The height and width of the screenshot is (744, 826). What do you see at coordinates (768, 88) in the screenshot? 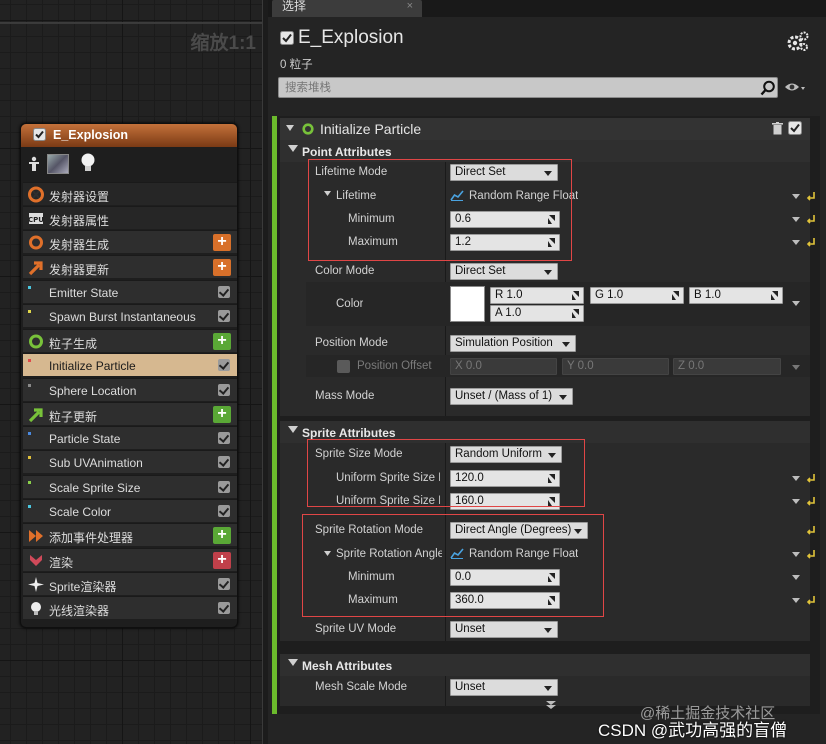
I see `search-icon` at bounding box center [768, 88].